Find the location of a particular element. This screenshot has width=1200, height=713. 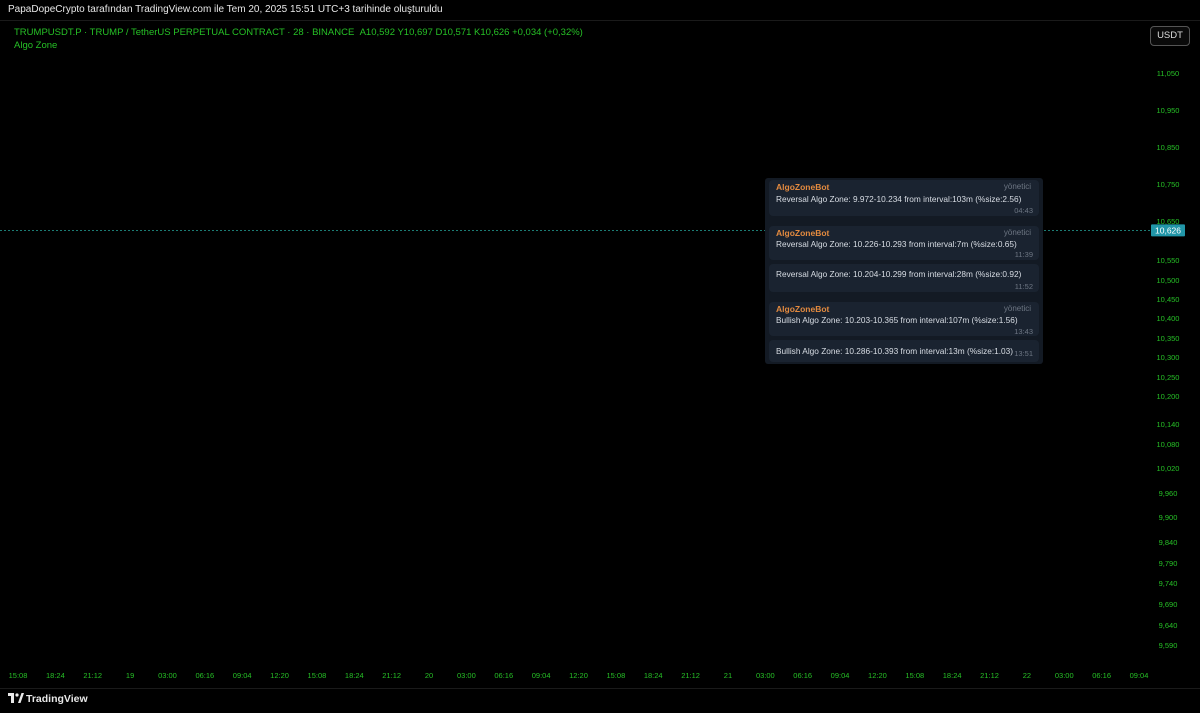

y-tick-label: 9,740 is located at coordinates (1168, 583).